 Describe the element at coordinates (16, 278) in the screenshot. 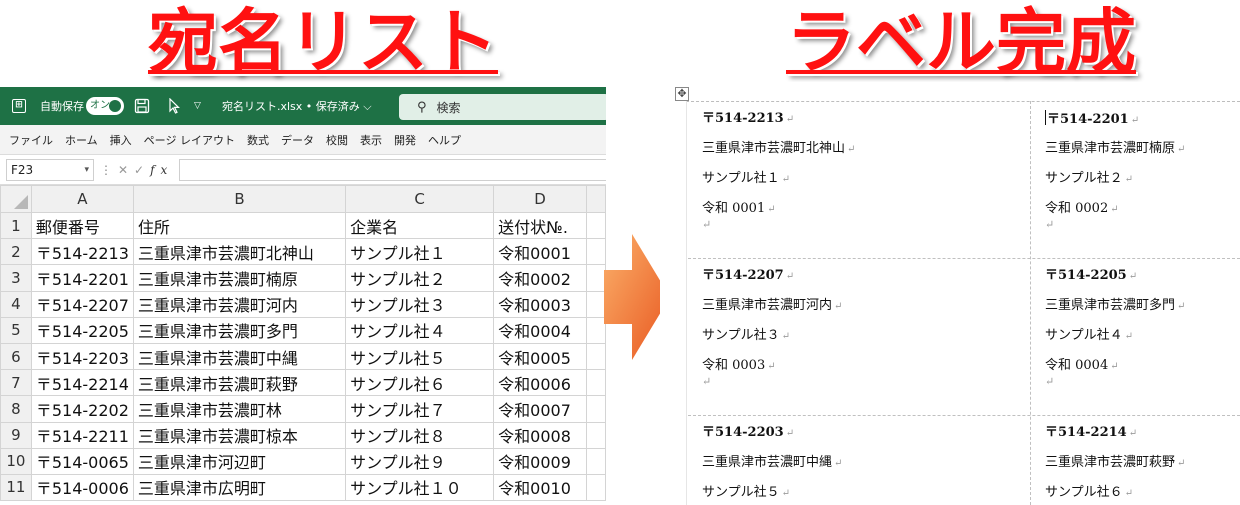

I see `row-header: 3` at that location.